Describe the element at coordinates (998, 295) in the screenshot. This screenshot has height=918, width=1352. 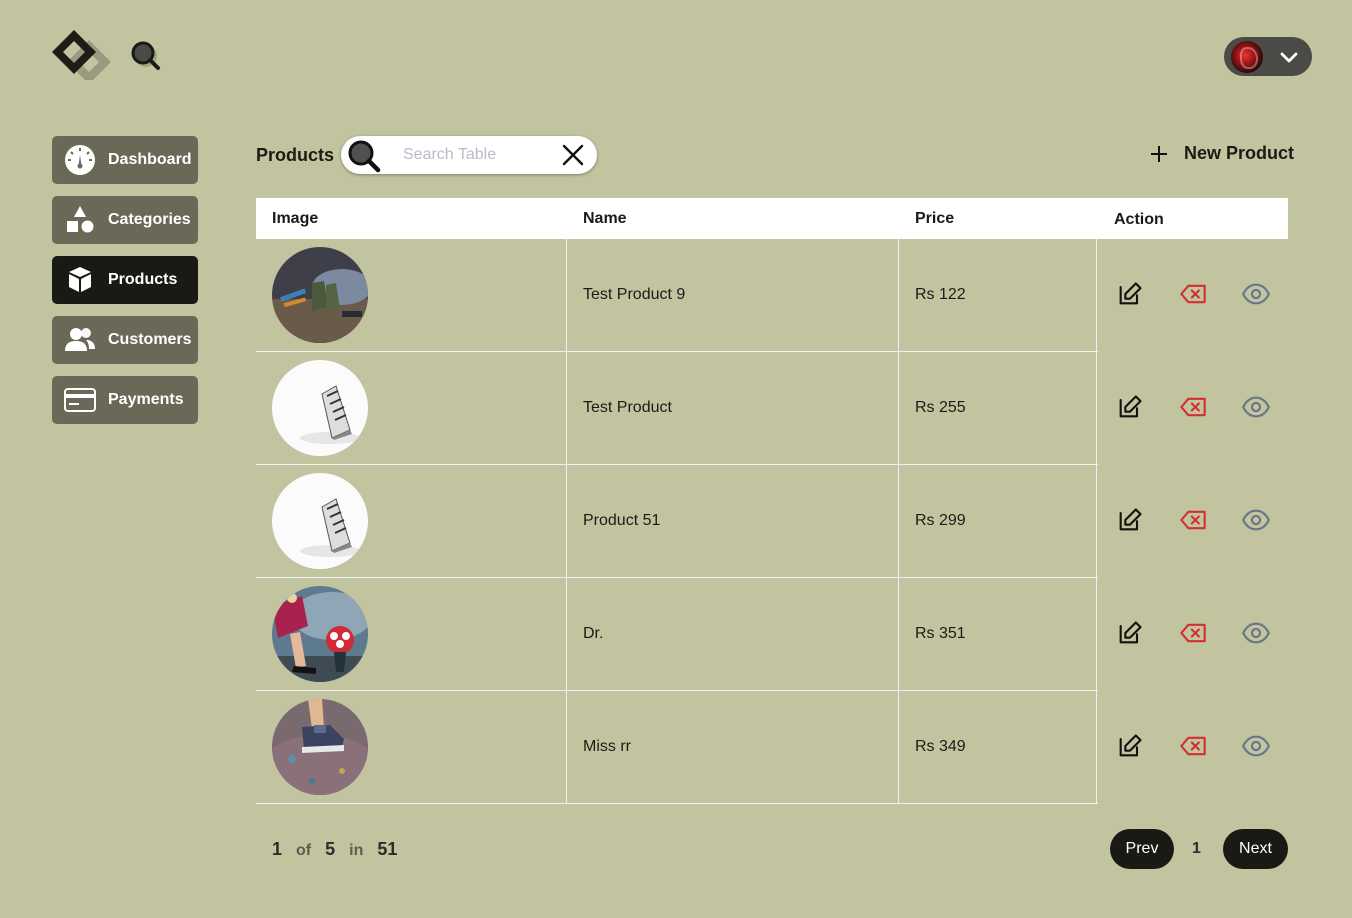
I see `product-price: Rs 122` at that location.